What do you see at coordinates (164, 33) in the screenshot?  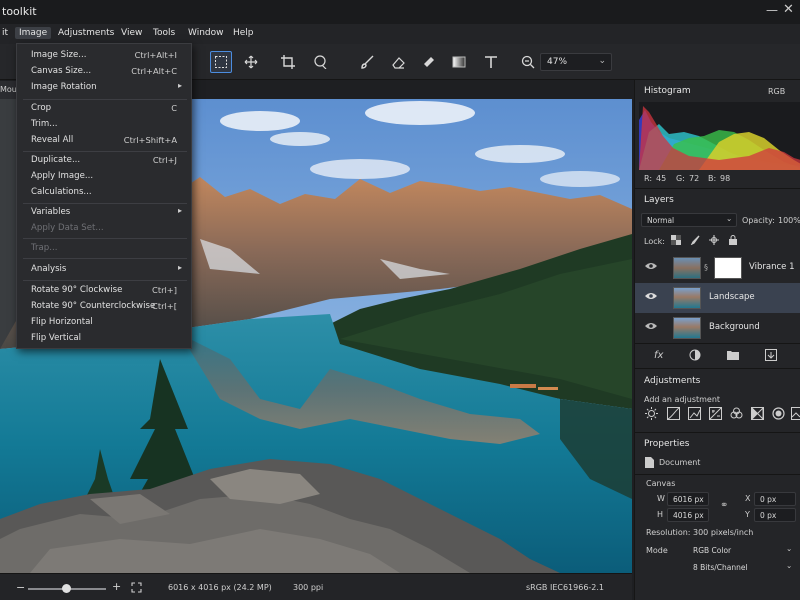 I see `menu-tools: Tools` at bounding box center [164, 33].